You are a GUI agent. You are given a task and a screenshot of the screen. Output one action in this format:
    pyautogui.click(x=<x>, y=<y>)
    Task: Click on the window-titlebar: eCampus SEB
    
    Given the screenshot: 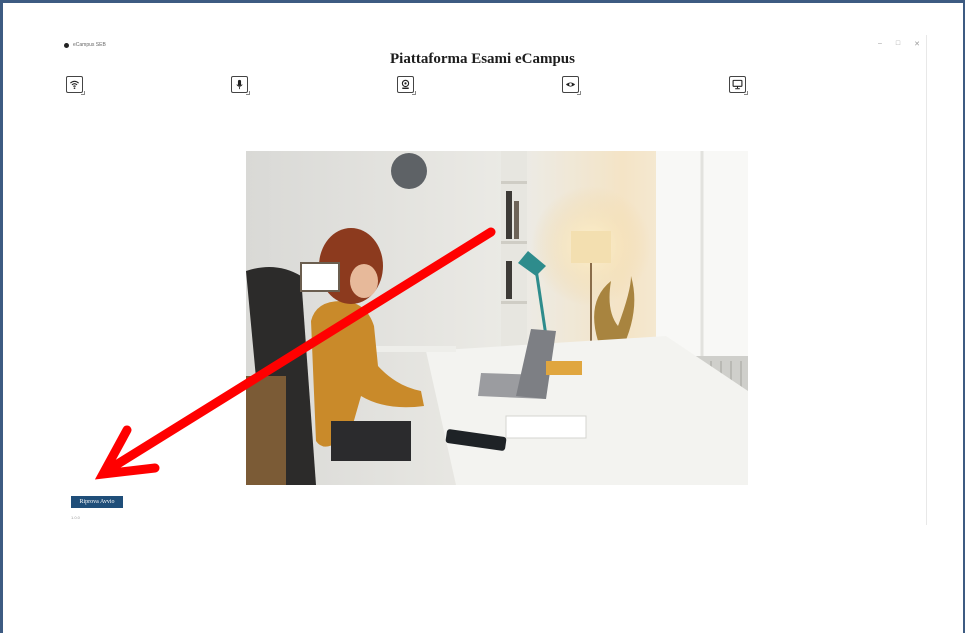 What is the action you would take?
    pyautogui.click(x=85, y=45)
    